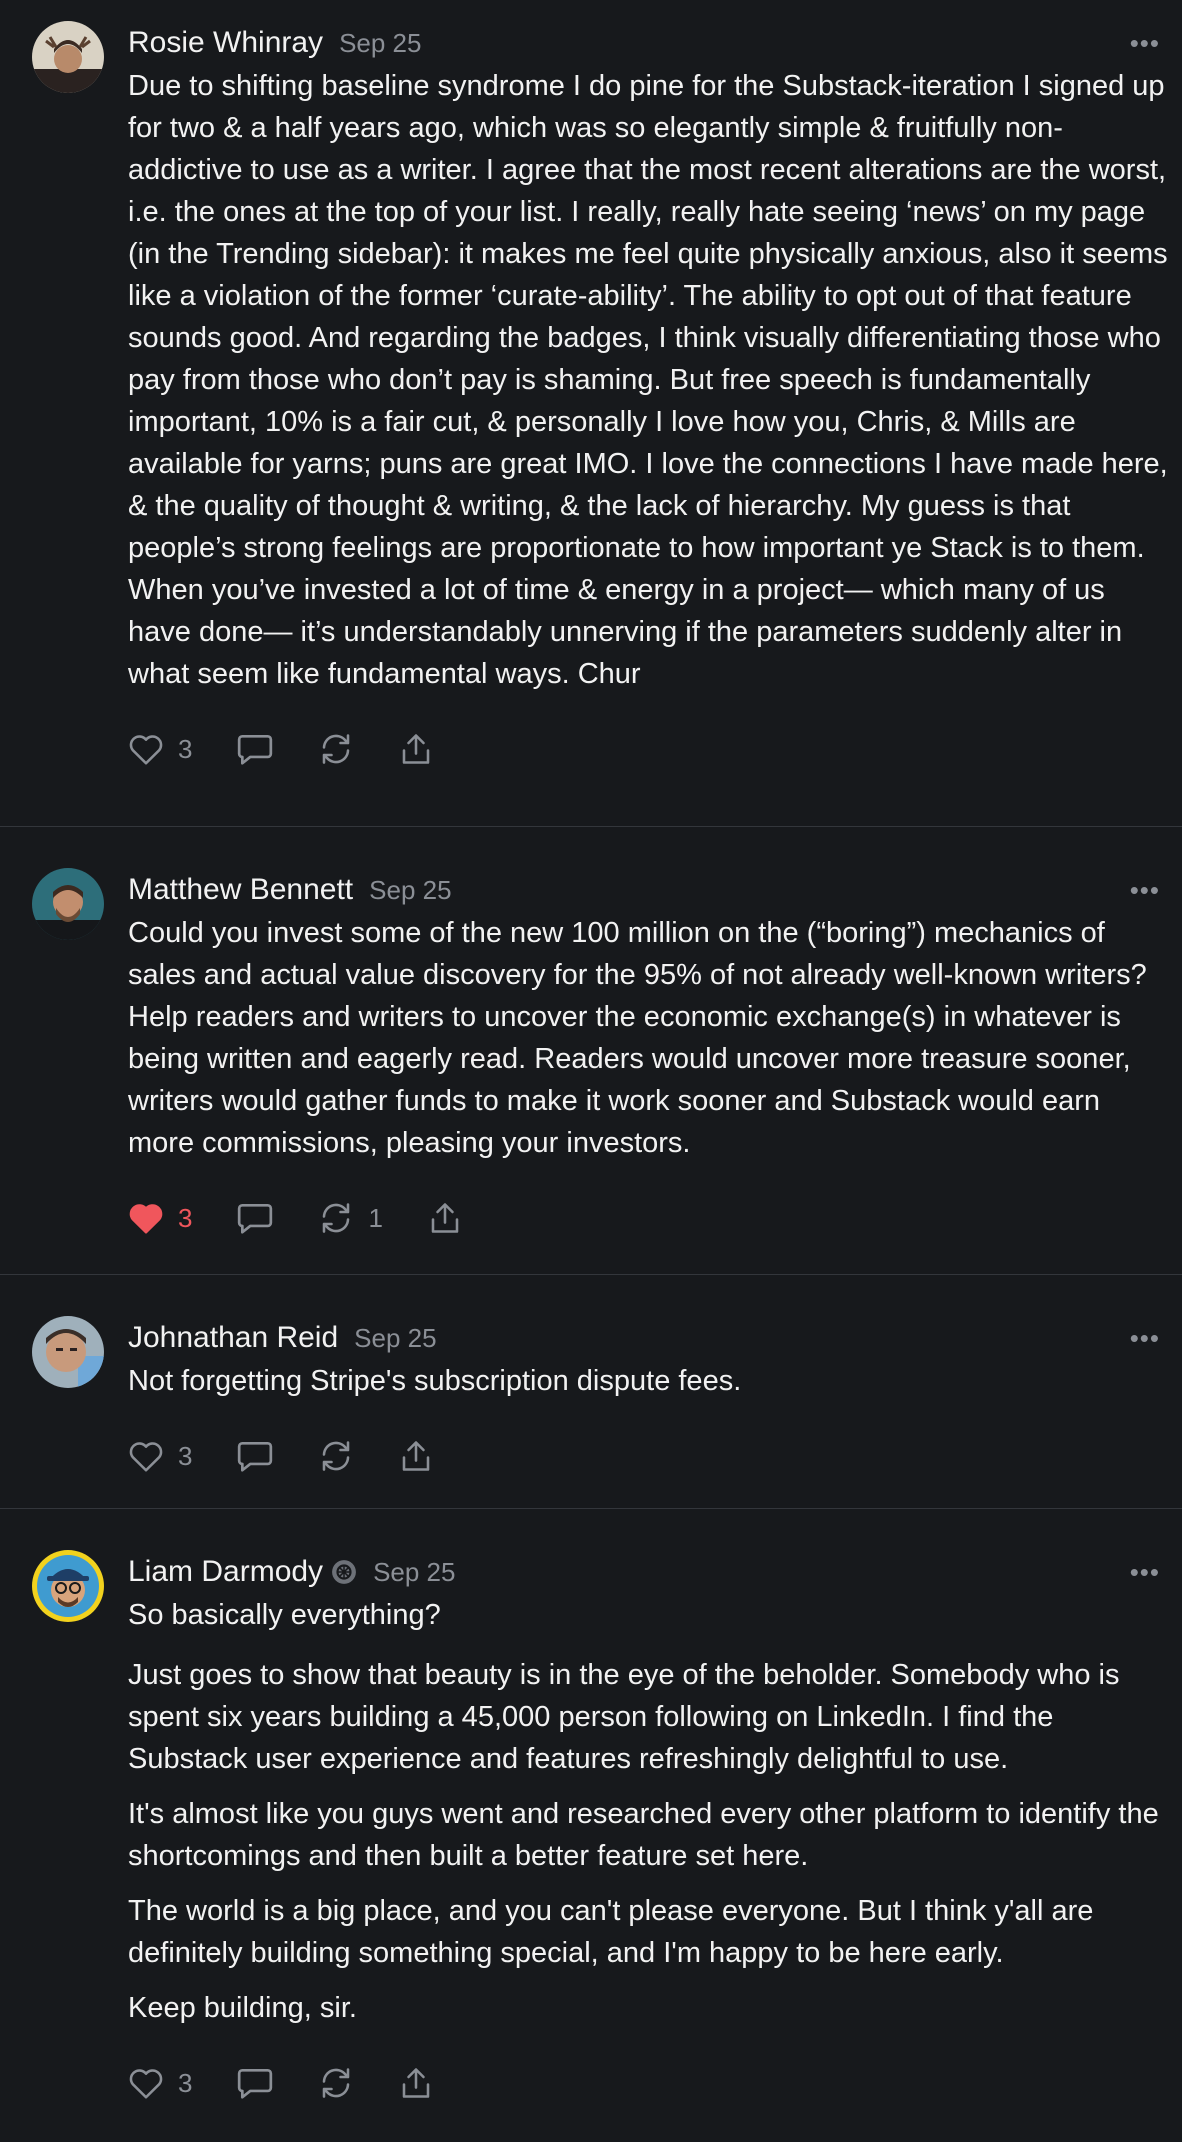  I want to click on author-name: Rosie Whinray, so click(225, 43).